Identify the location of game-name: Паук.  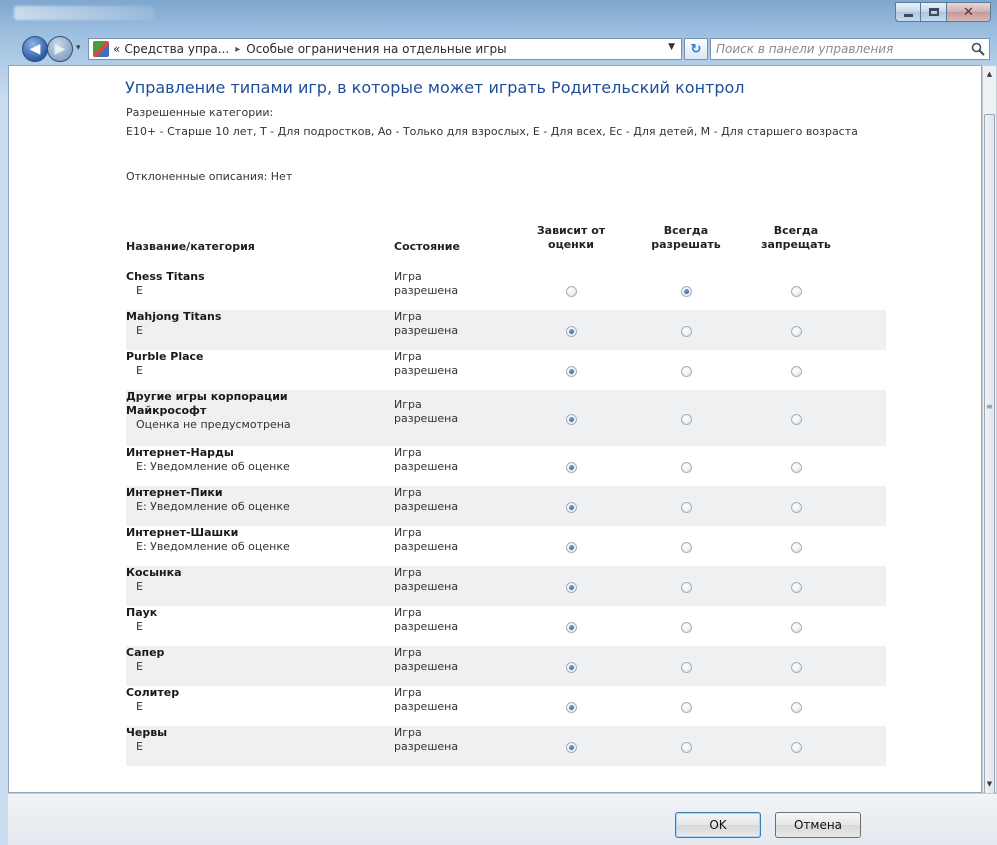
(142, 612).